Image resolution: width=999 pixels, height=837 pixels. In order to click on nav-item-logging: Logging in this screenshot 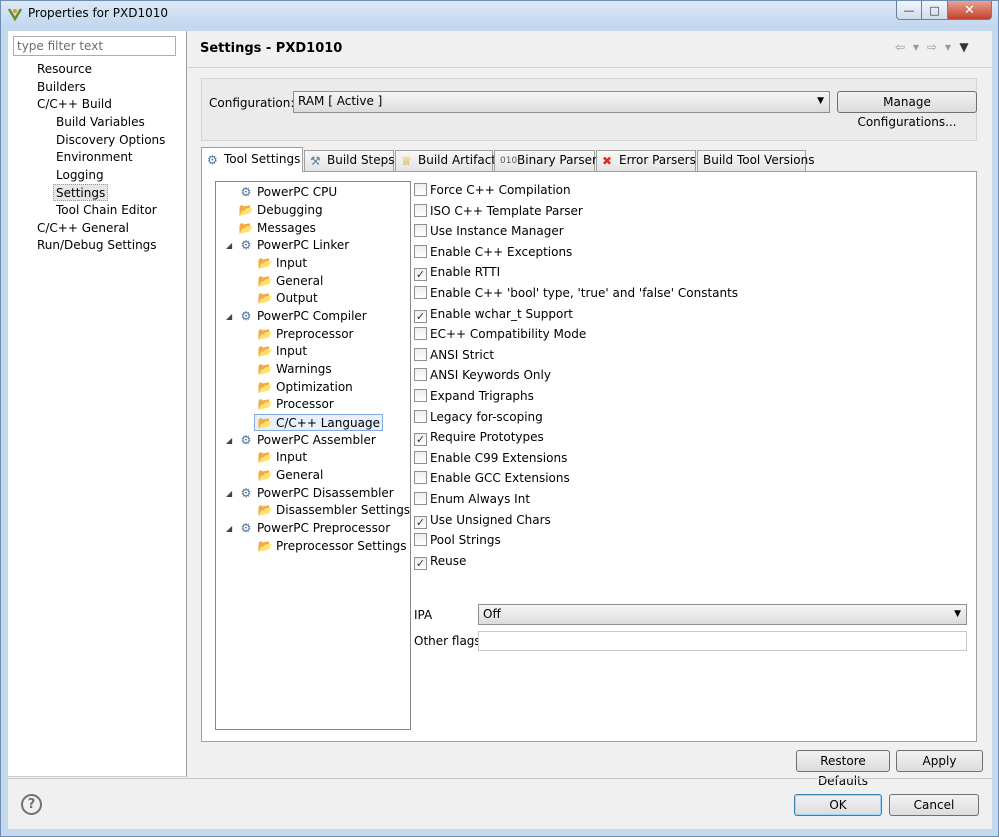, I will do `click(80, 175)`.